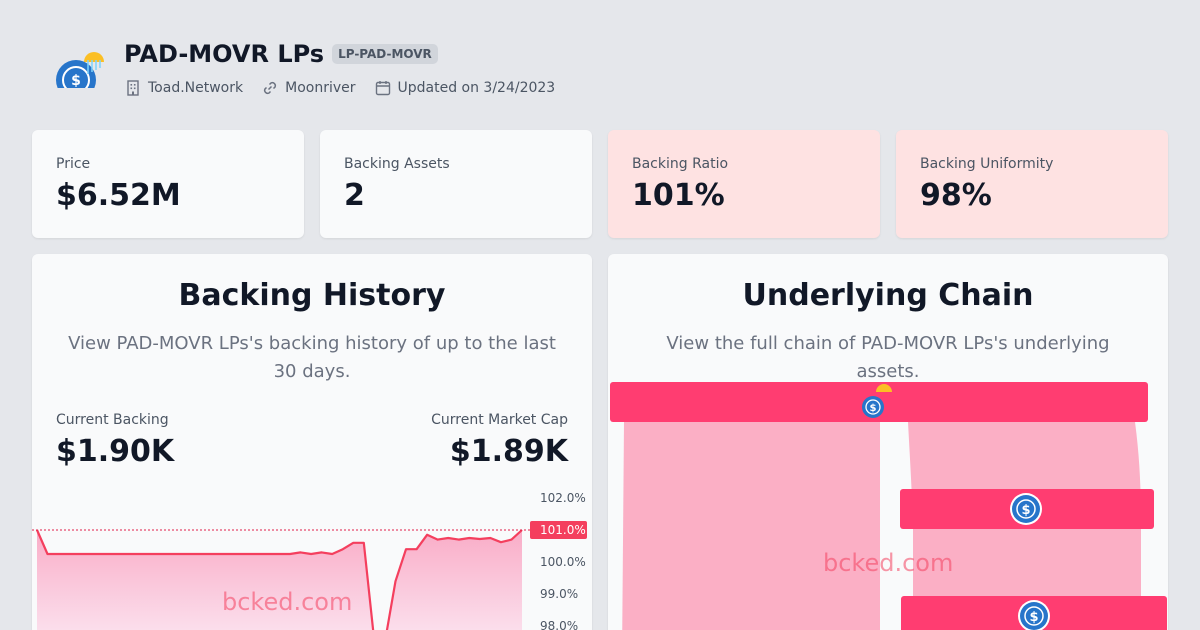 The image size is (1200, 630). What do you see at coordinates (987, 164) in the screenshot?
I see `stat-label: Backing Uniformity` at bounding box center [987, 164].